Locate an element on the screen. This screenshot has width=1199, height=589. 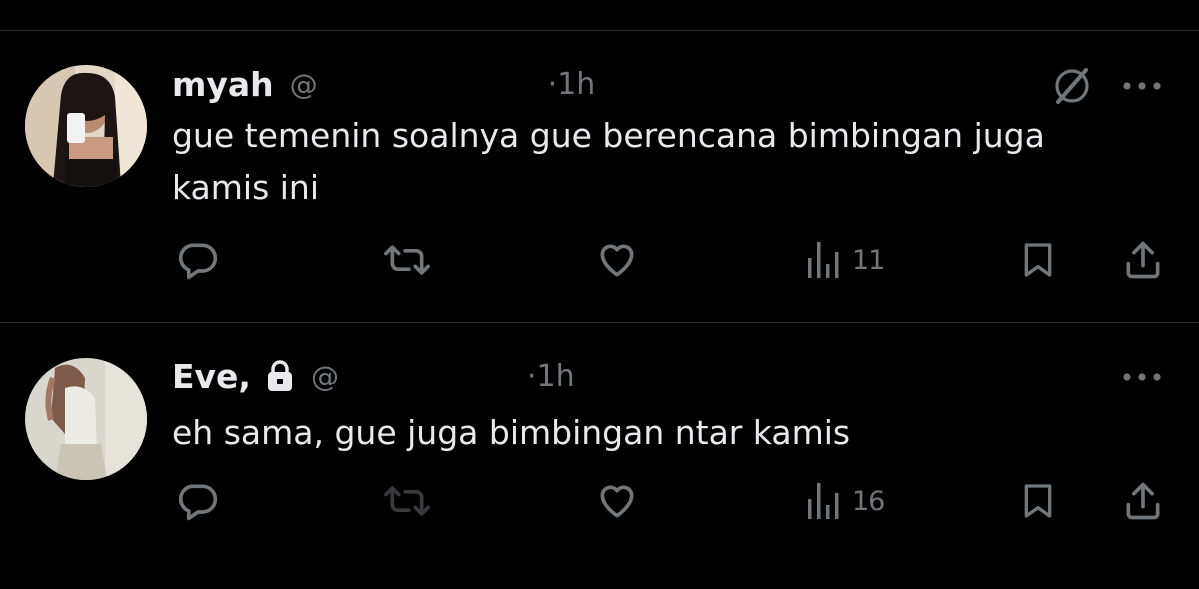
tweet-header: myah @ ·1h is located at coordinates (383, 84).